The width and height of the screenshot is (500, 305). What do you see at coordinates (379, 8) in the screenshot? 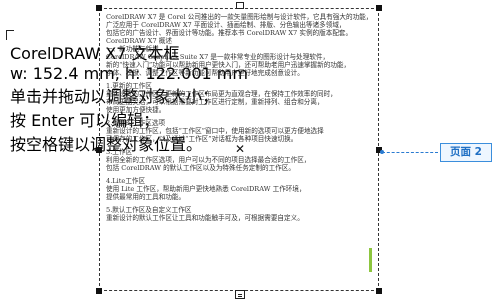
I see `resize-handle-top-right` at bounding box center [379, 8].